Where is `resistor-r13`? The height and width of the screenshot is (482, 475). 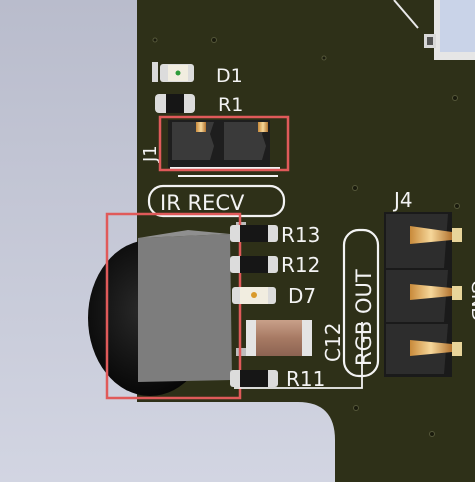
resistor-r13 is located at coordinates (254, 233).